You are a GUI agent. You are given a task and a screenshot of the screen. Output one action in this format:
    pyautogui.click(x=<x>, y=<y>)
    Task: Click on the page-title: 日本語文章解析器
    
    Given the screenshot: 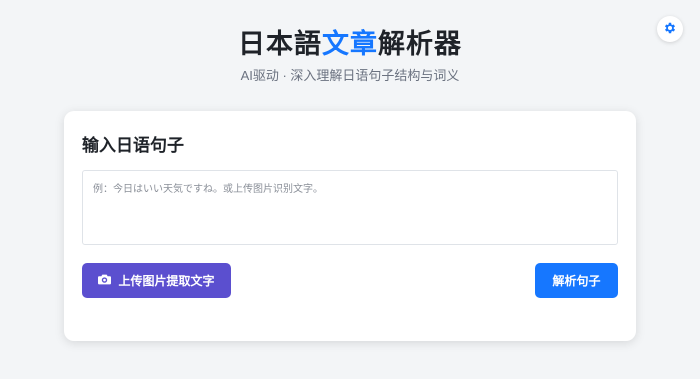 What is the action you would take?
    pyautogui.click(x=350, y=45)
    